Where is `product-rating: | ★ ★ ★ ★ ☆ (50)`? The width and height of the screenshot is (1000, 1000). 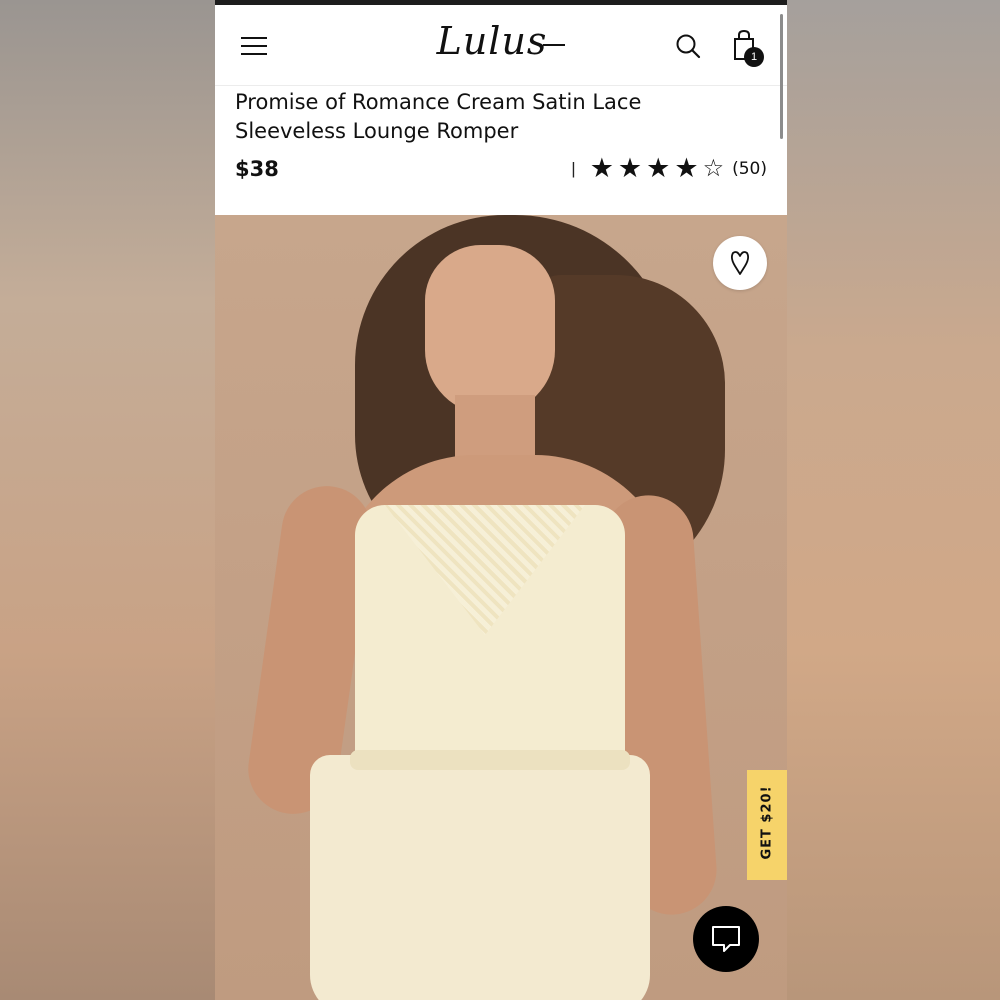 product-rating: | ★ ★ ★ ★ ☆ (50) is located at coordinates (669, 168).